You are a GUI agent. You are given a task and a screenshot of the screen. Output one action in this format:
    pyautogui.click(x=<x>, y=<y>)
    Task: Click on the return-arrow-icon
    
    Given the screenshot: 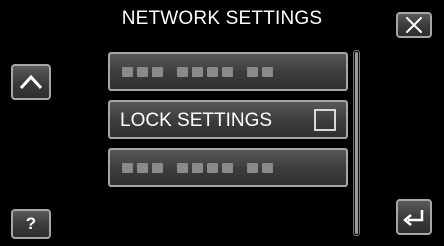 What is the action you would take?
    pyautogui.click(x=413, y=218)
    